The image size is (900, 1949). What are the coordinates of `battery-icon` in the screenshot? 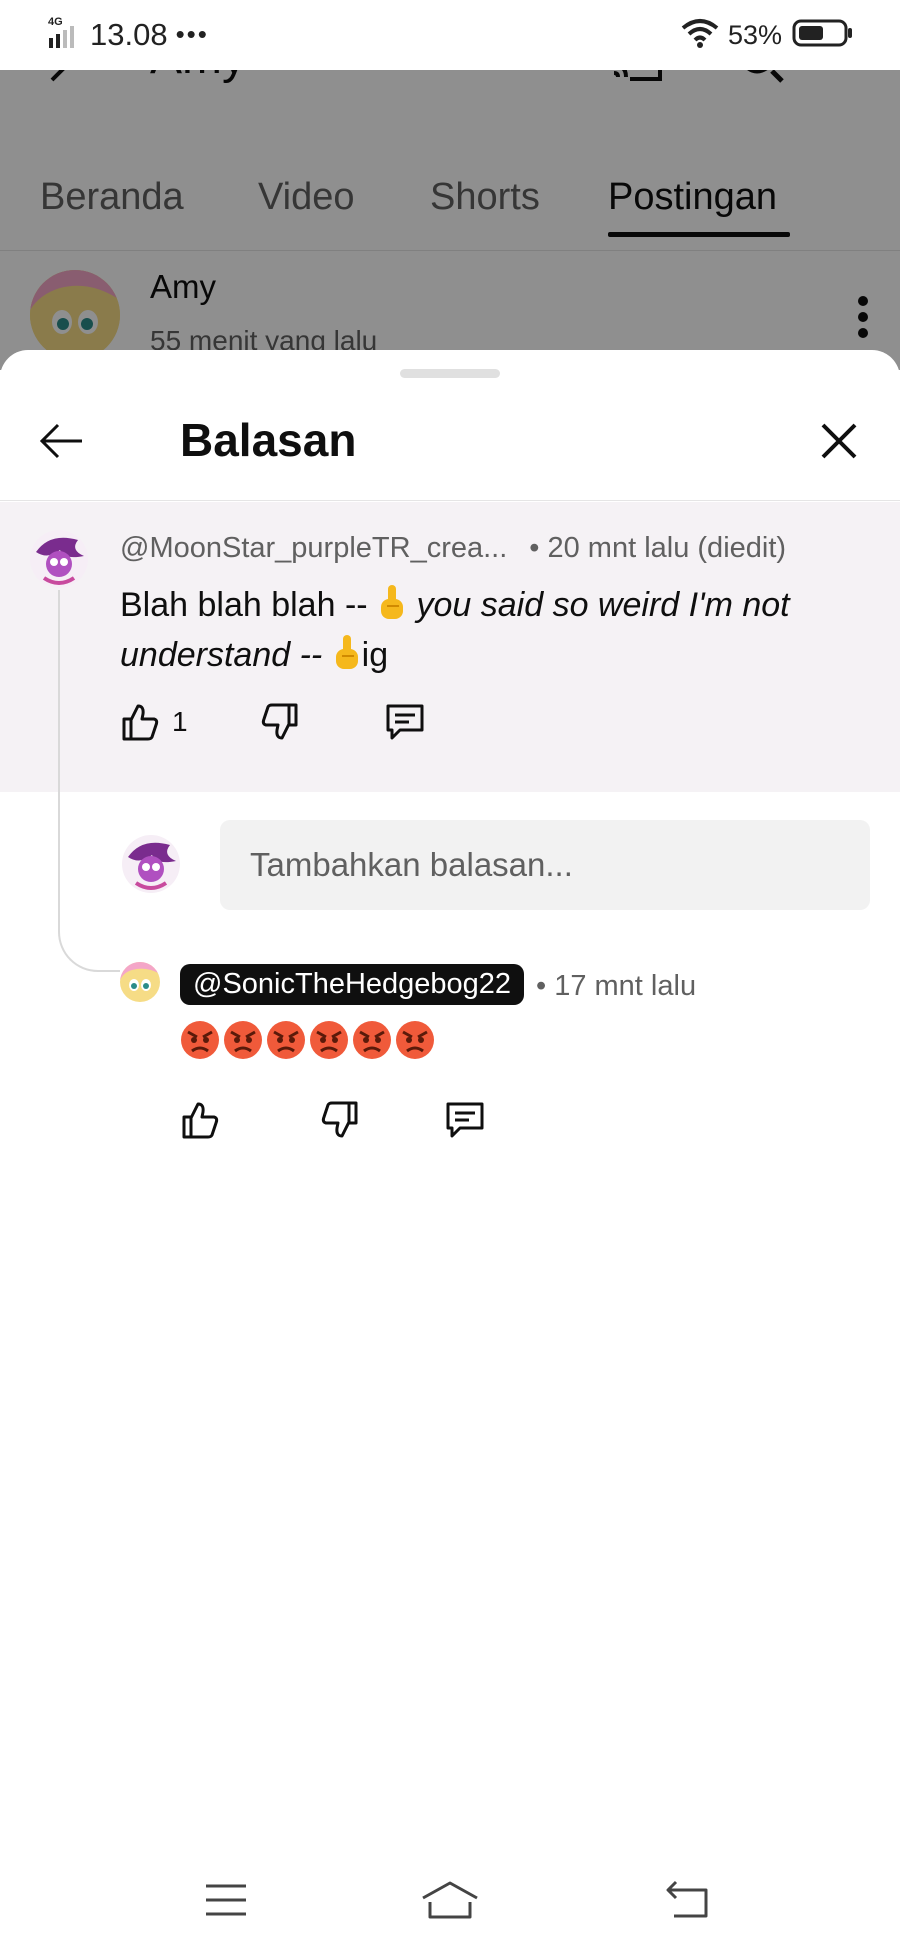 It's located at (823, 35).